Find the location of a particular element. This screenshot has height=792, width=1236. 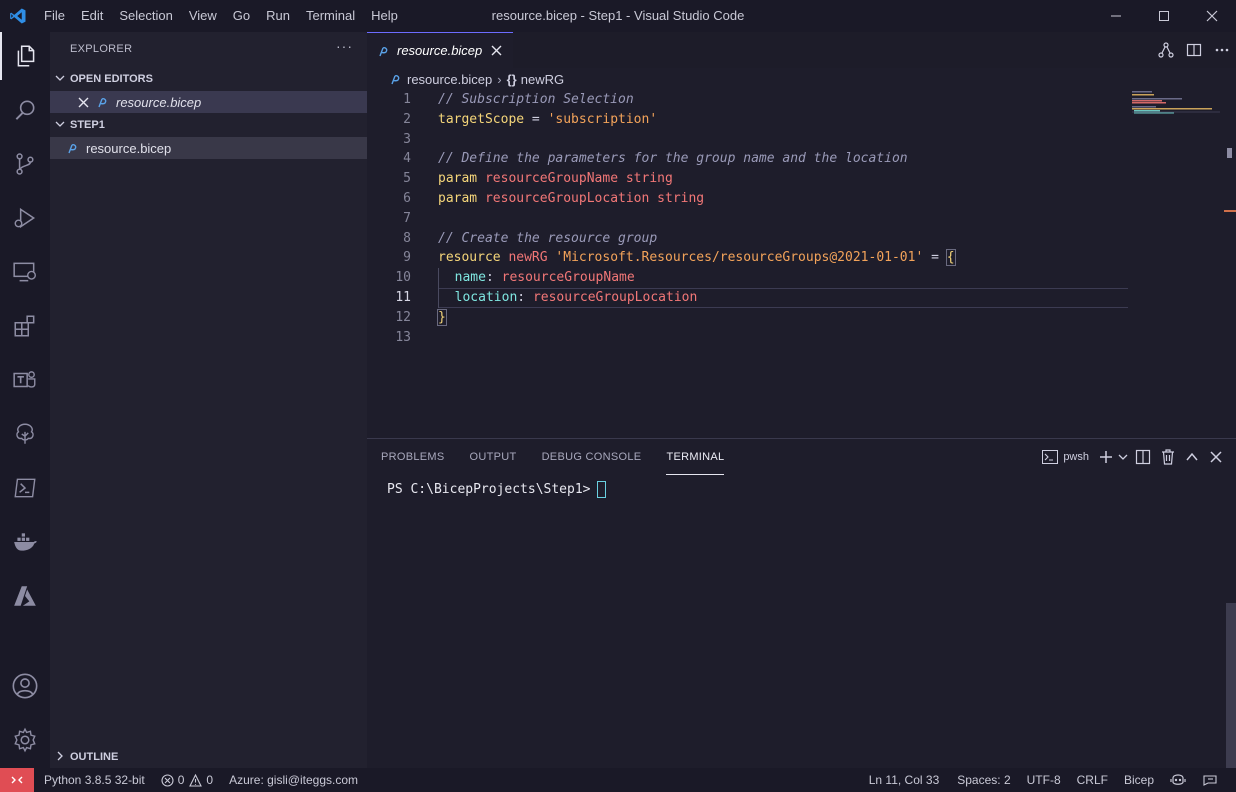

terminal-output: PS C:\BicepProjects\Step1> is located at coordinates (496, 490).